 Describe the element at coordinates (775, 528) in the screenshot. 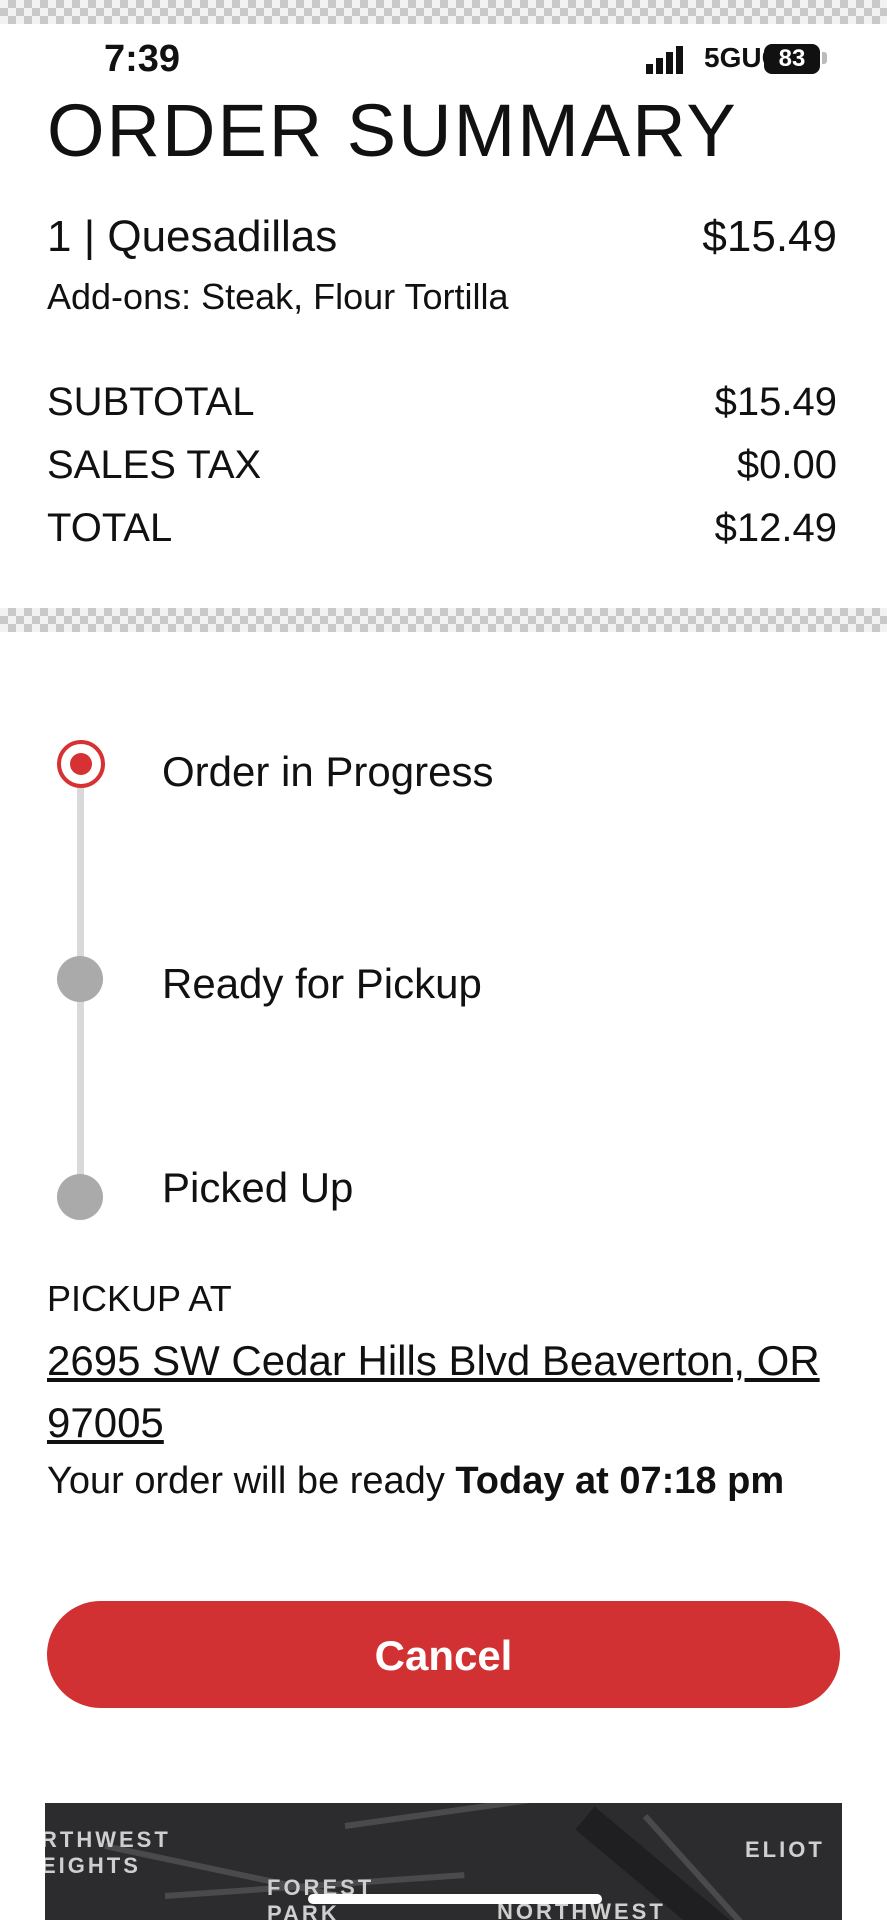

I see `total-value: $12.49` at that location.